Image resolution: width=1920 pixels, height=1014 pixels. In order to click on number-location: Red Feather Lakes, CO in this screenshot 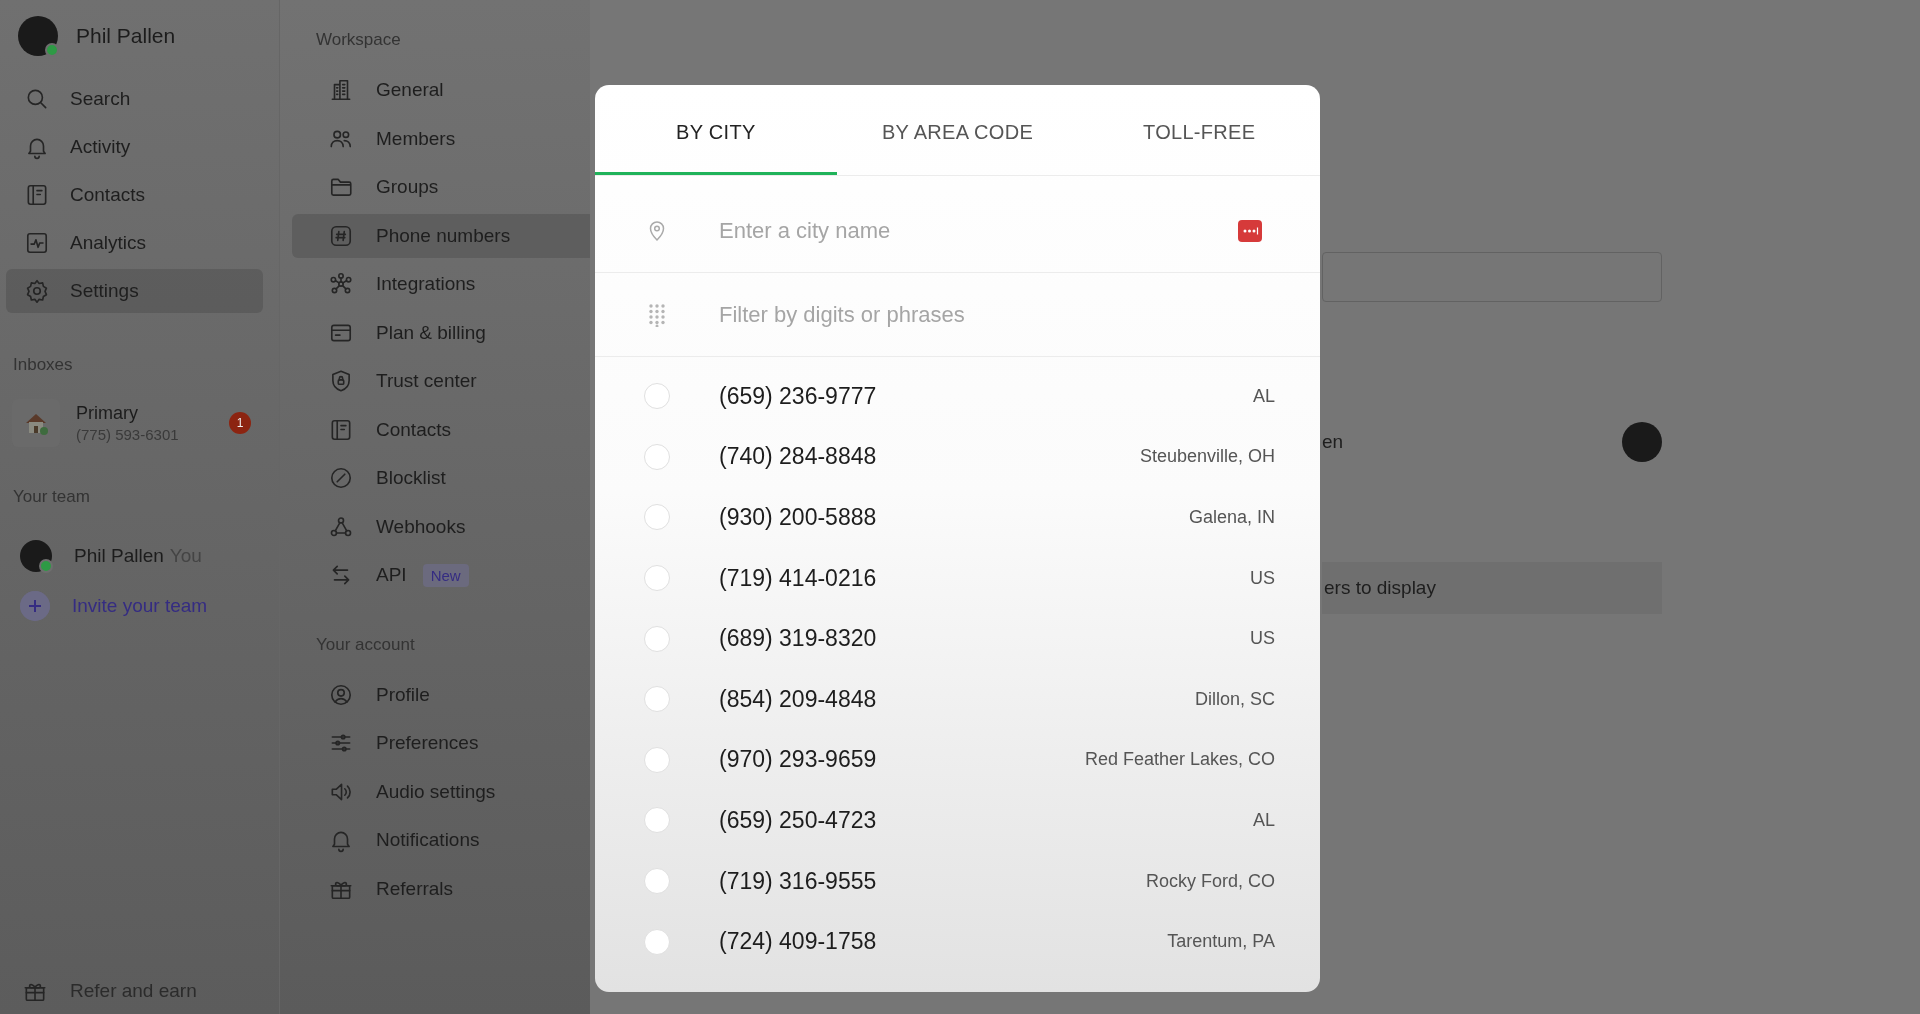, I will do `click(1179, 760)`.